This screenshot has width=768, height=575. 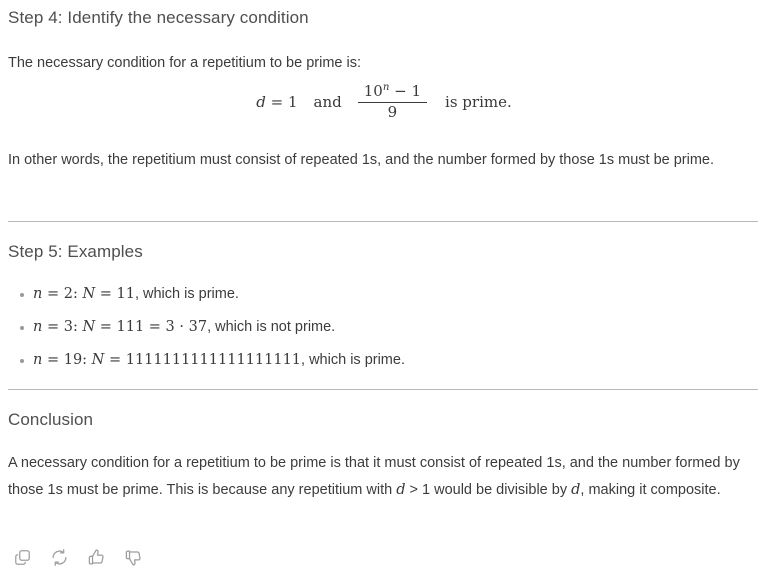 I want to click on fraction-denominator: 9, so click(x=392, y=111).